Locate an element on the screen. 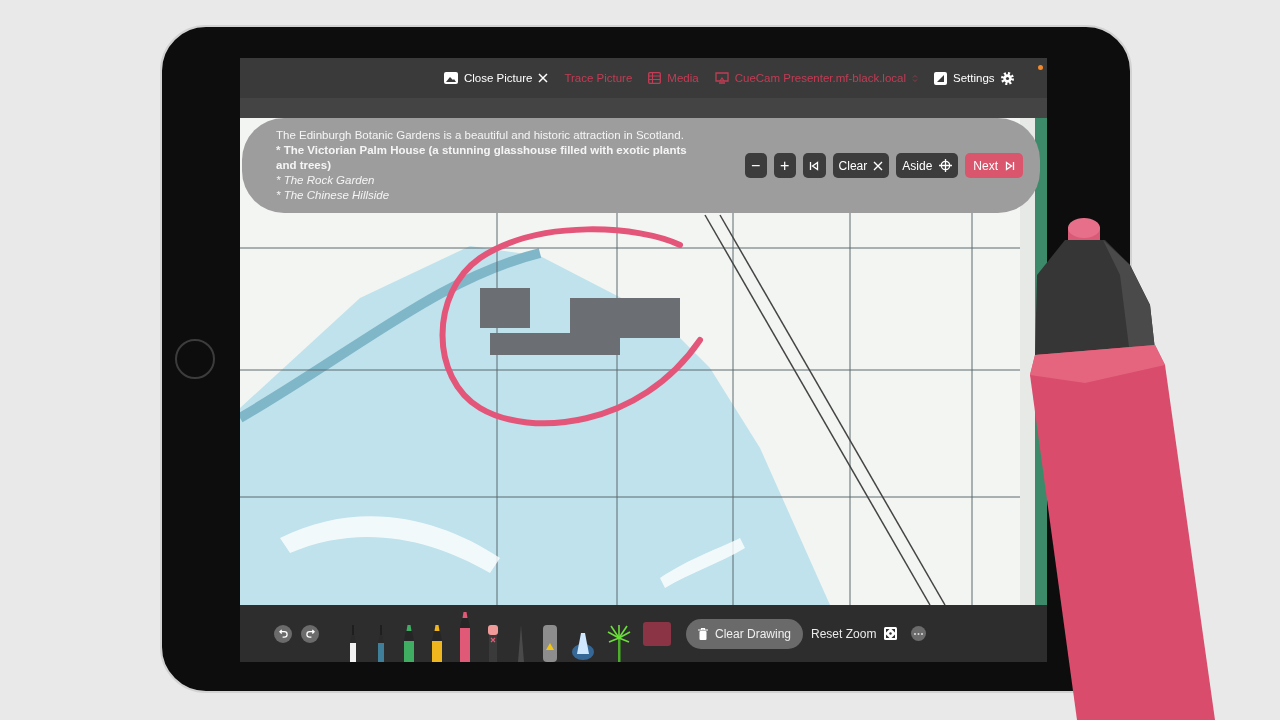  aside-button: Aside is located at coordinates (927, 165).